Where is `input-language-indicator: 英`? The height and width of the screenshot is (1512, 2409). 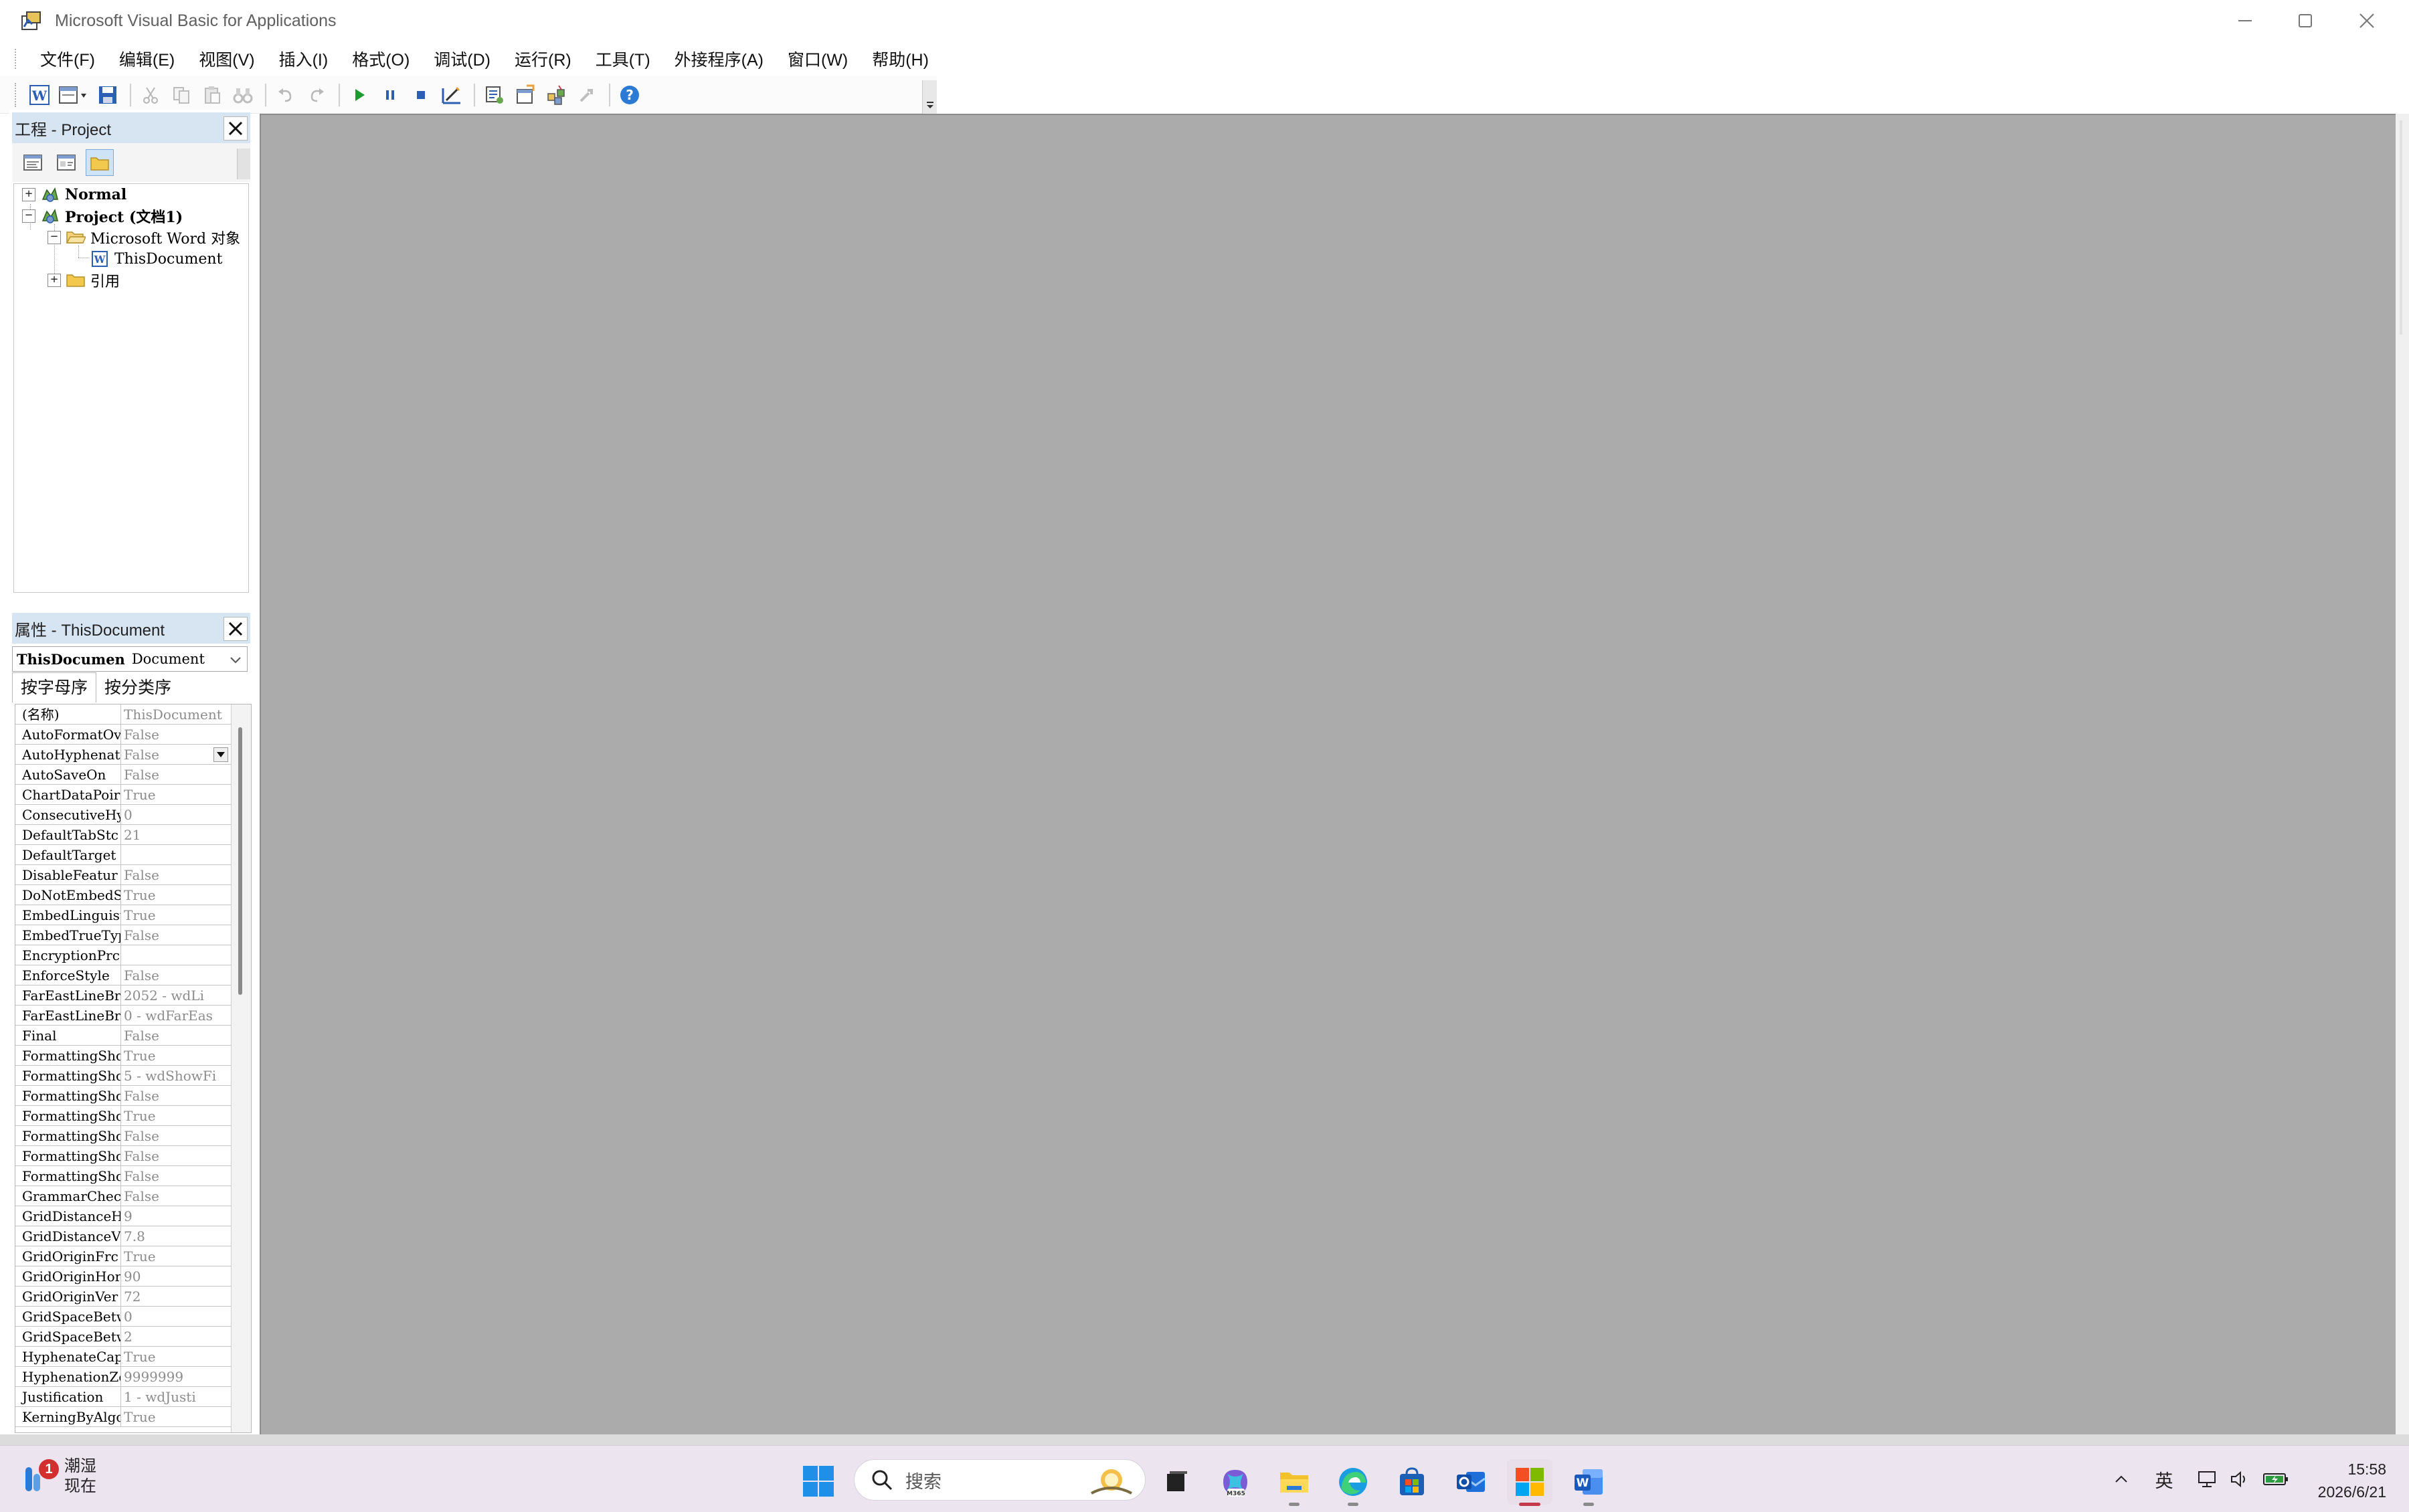
input-language-indicator: 英 is located at coordinates (2164, 1479).